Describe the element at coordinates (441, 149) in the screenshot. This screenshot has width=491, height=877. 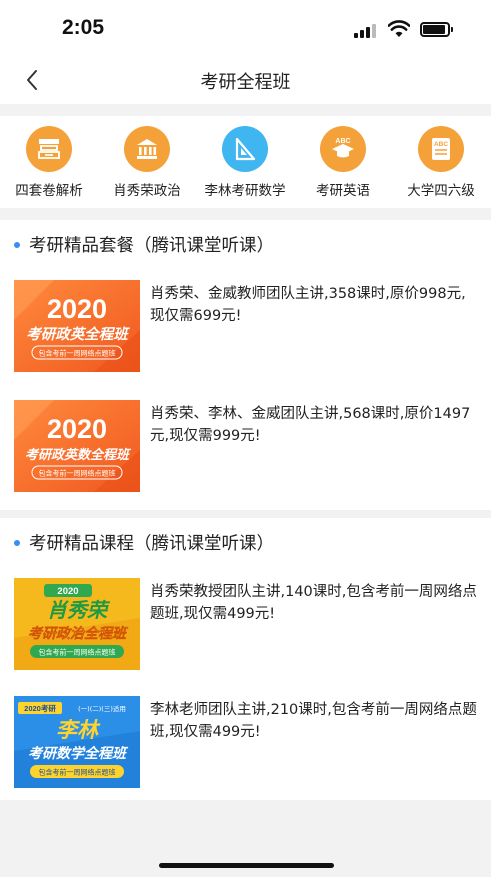
I see `abc-book-icon: ABC` at that location.